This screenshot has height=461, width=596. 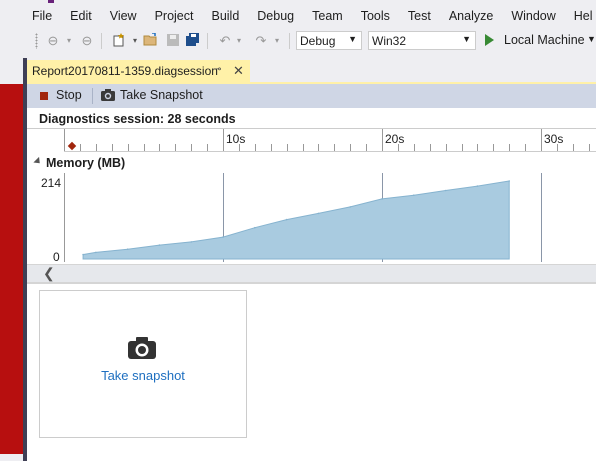 What do you see at coordinates (330, 151) in the screenshot?
I see `ruler-baseline` at bounding box center [330, 151].